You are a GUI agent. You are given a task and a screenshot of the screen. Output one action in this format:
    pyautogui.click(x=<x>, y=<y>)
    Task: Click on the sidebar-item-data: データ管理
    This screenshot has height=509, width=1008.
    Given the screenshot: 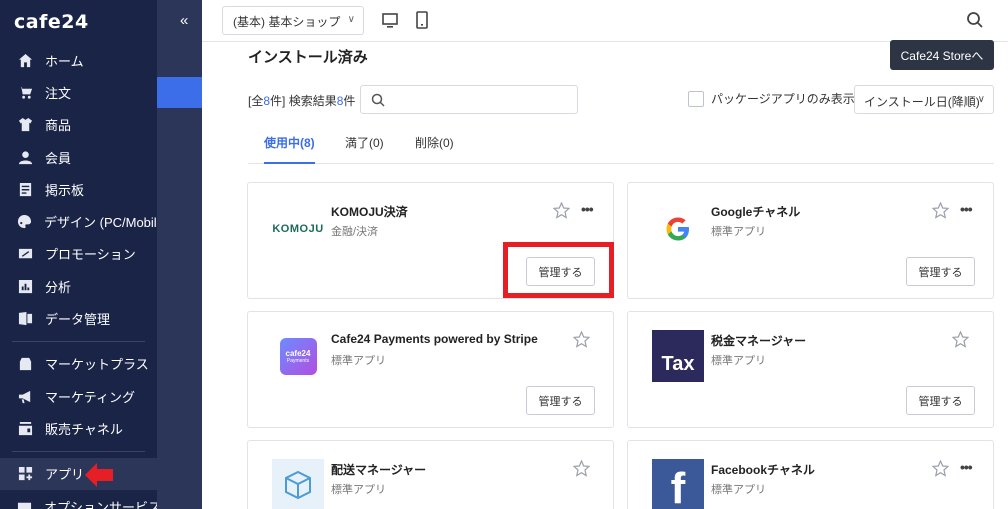 What is the action you would take?
    pyautogui.click(x=78, y=318)
    